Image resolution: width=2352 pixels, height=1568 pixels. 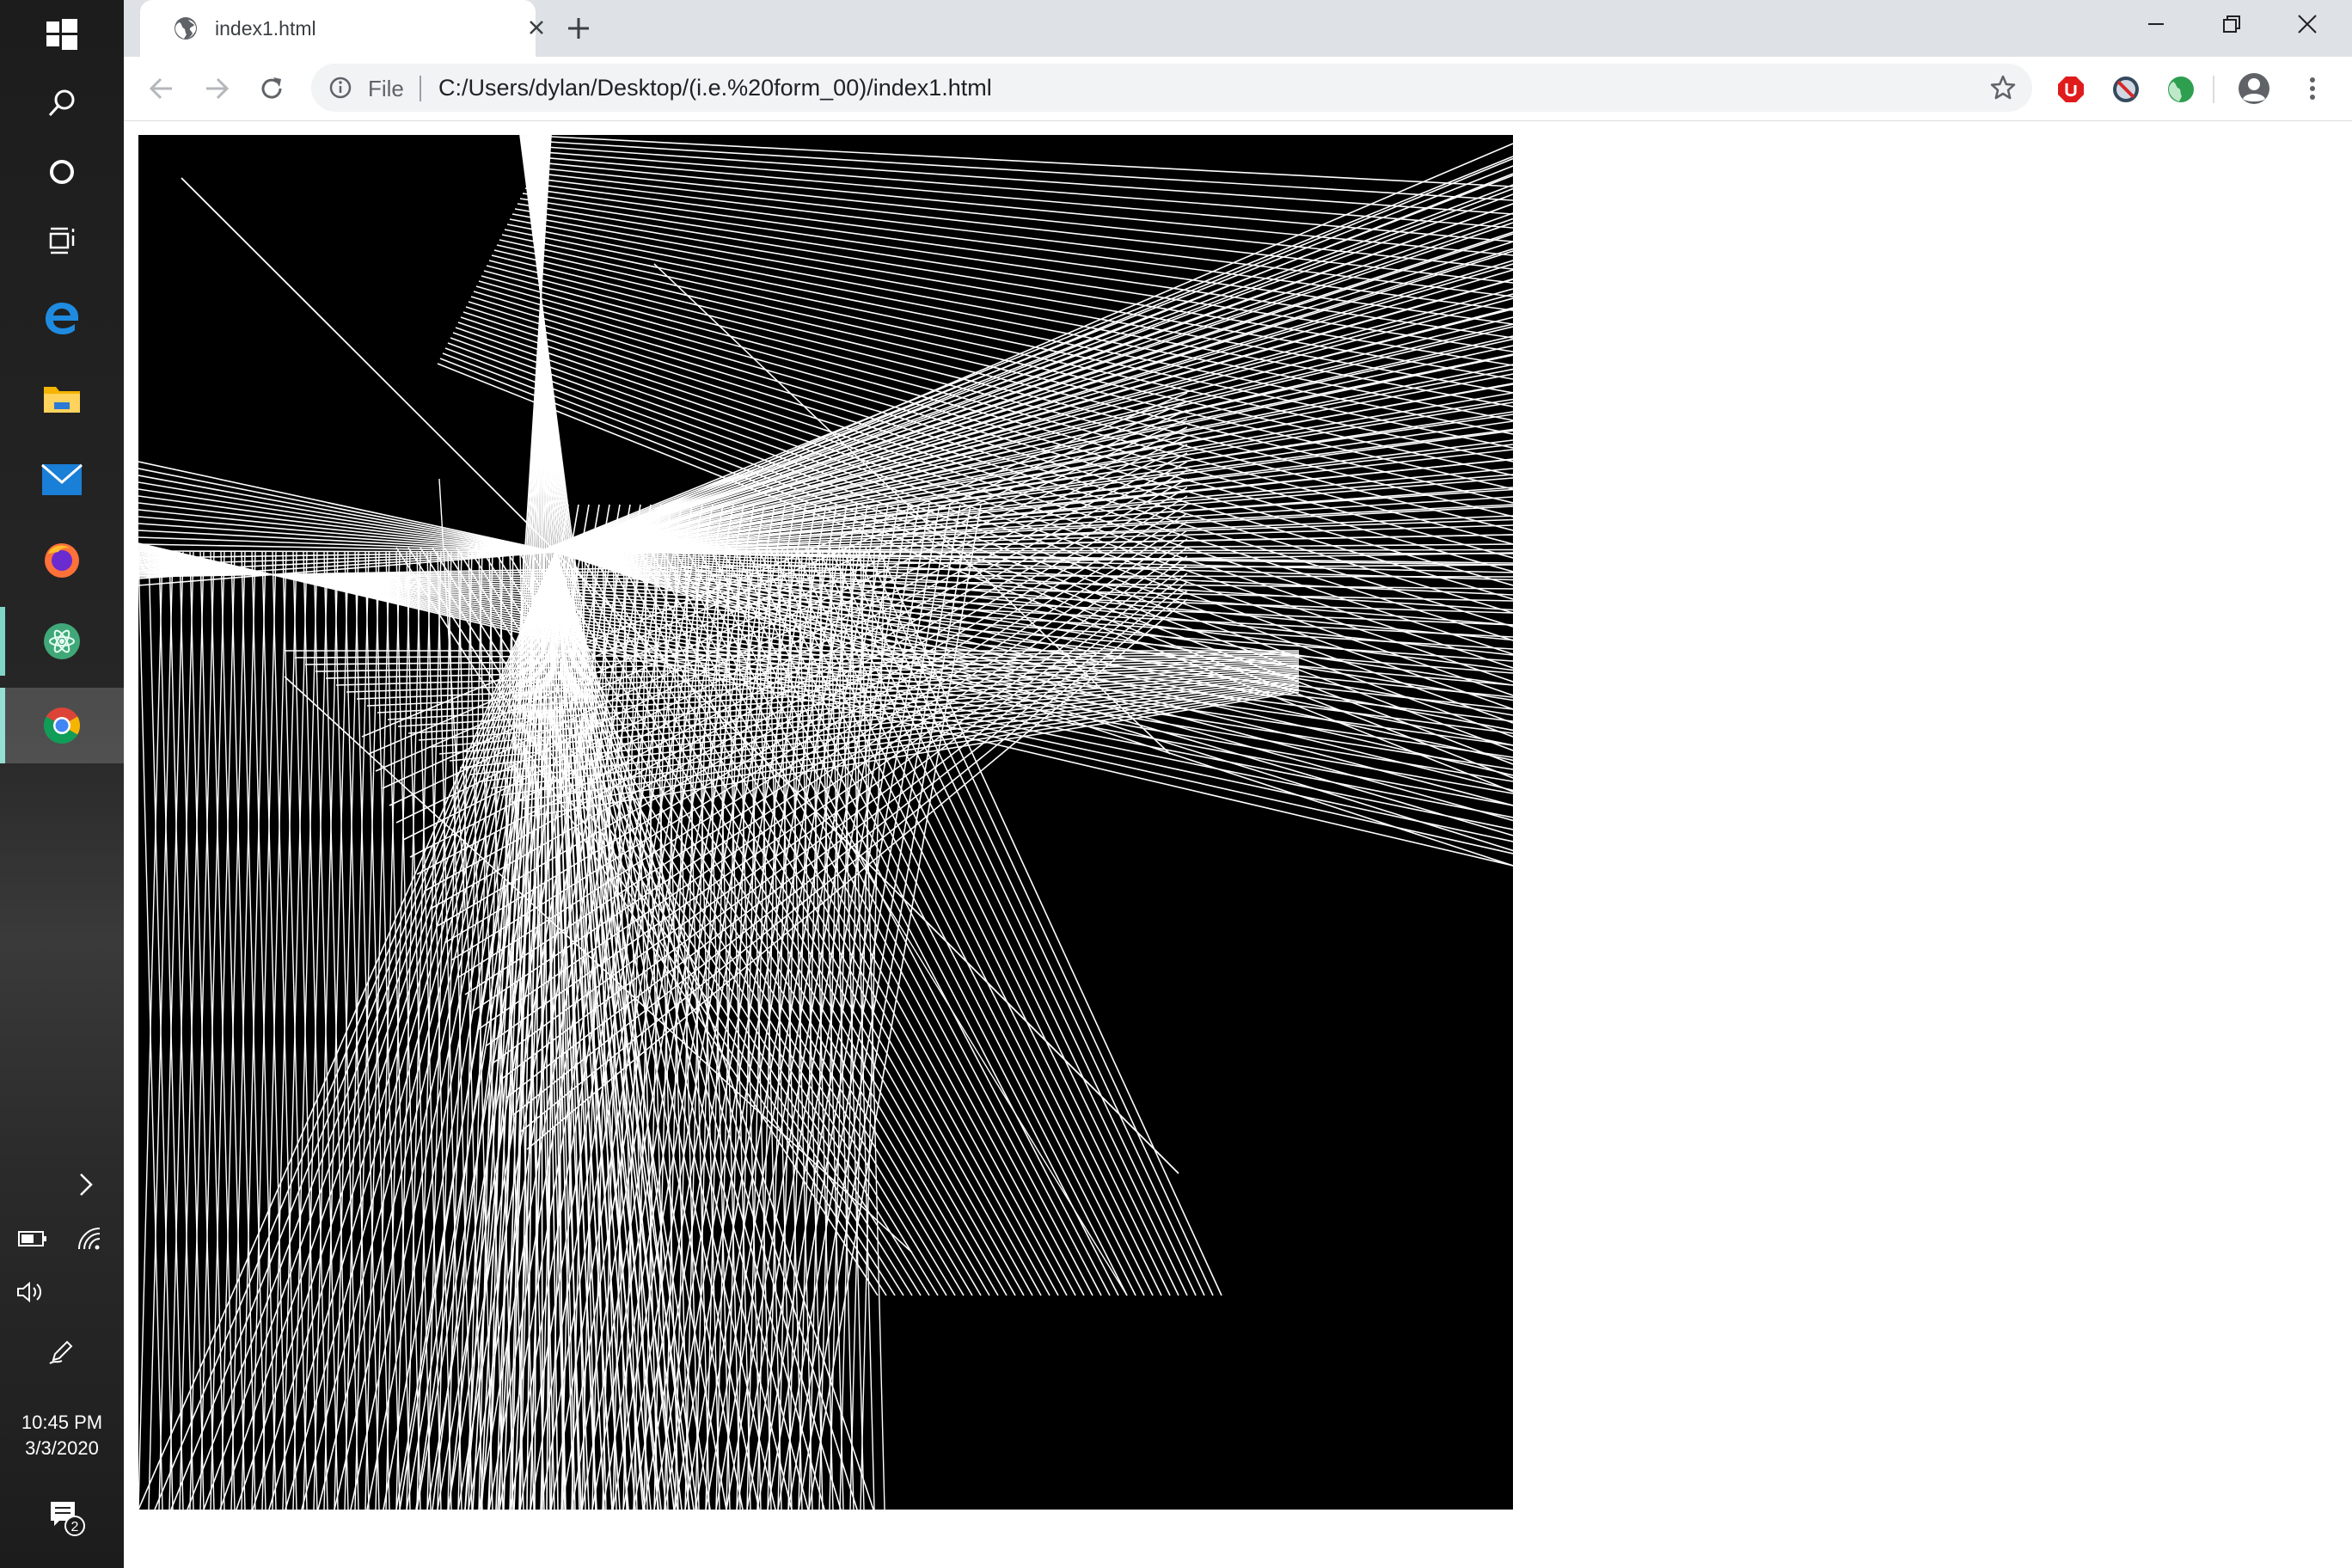 I want to click on close-window-button, so click(x=2307, y=24).